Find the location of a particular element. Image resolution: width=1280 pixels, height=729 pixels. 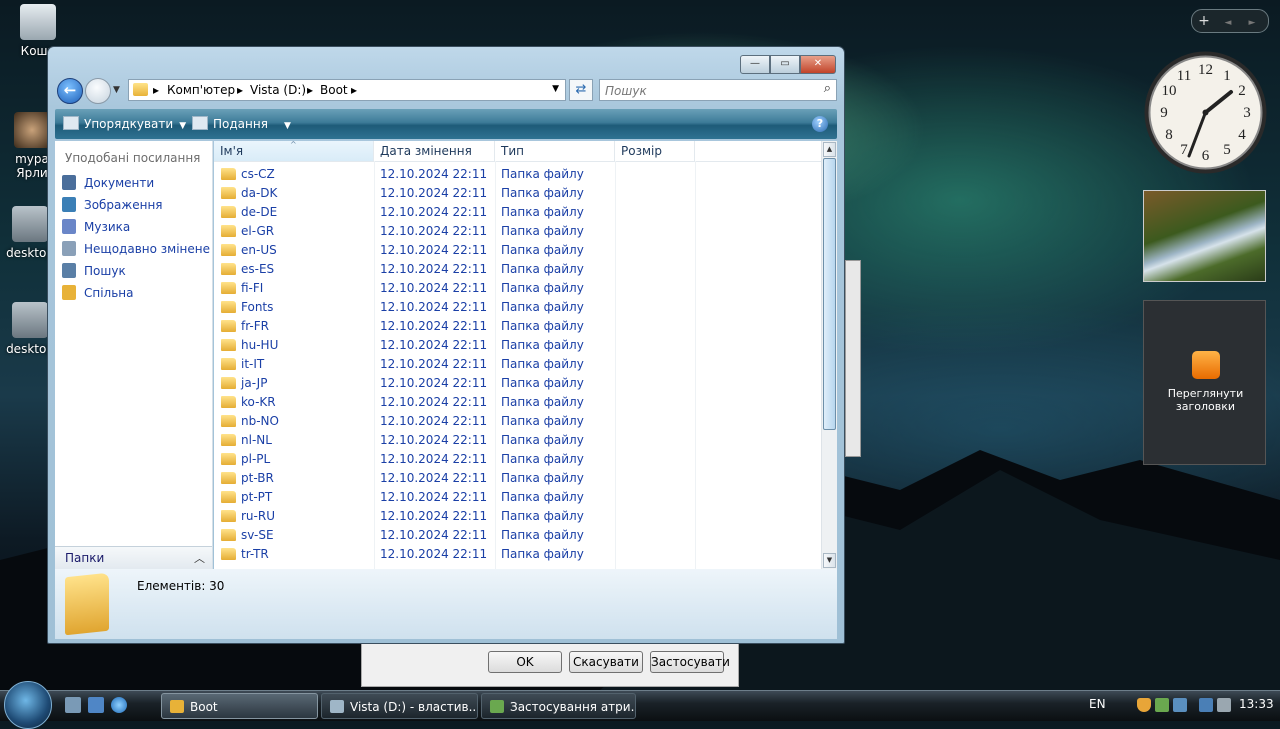

feed-headlines-gadget: Переглянути заголовки is located at coordinates (1204, 382).